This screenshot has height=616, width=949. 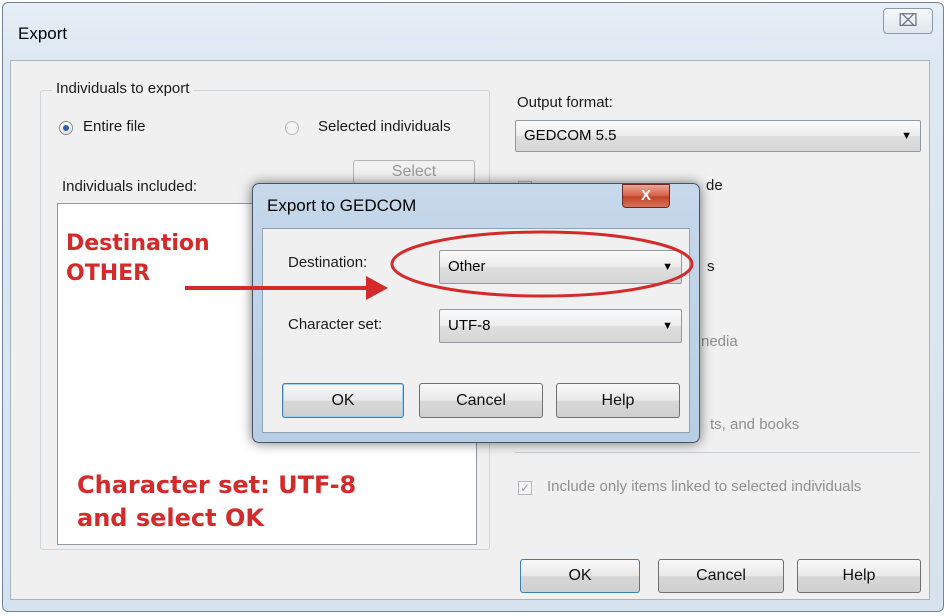 I want to click on highlight-ellipse, so click(x=542, y=264).